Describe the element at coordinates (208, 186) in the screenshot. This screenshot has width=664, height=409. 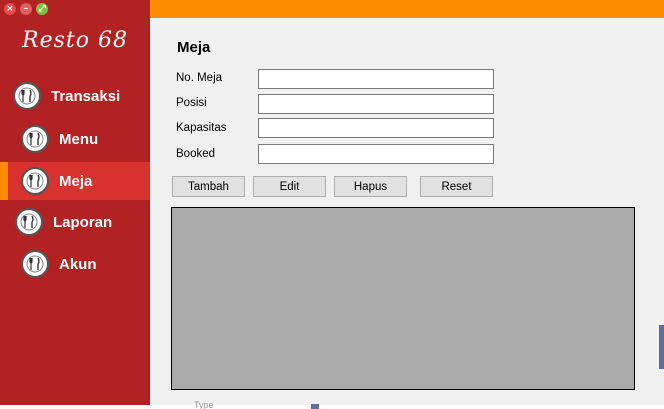
I see `tambah-button: Tambah` at that location.